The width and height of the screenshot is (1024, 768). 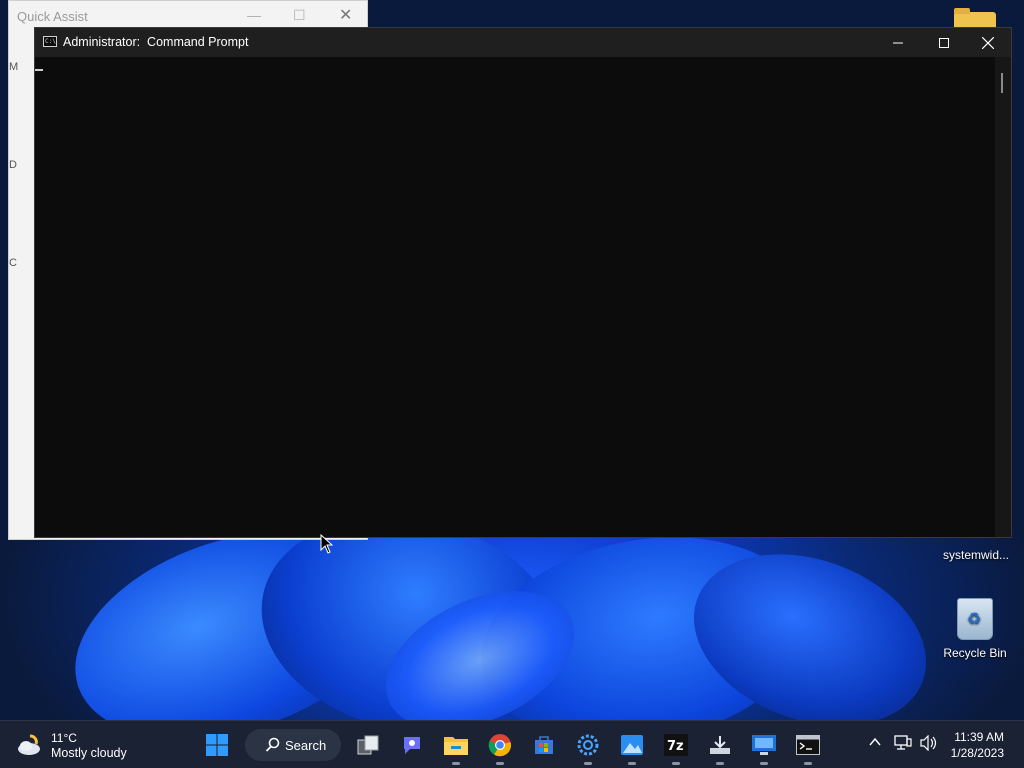 I want to click on store-button, so click(x=544, y=745).